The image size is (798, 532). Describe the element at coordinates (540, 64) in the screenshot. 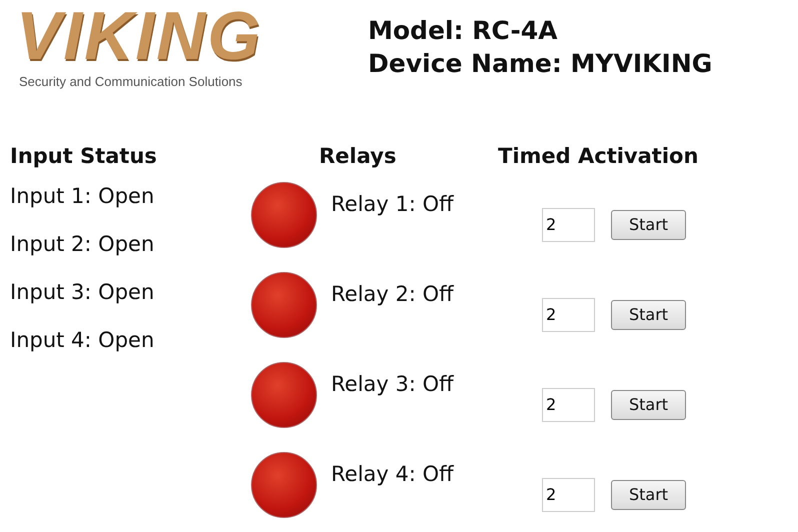

I see `device-name-label: Device Name: MYVIKING` at that location.